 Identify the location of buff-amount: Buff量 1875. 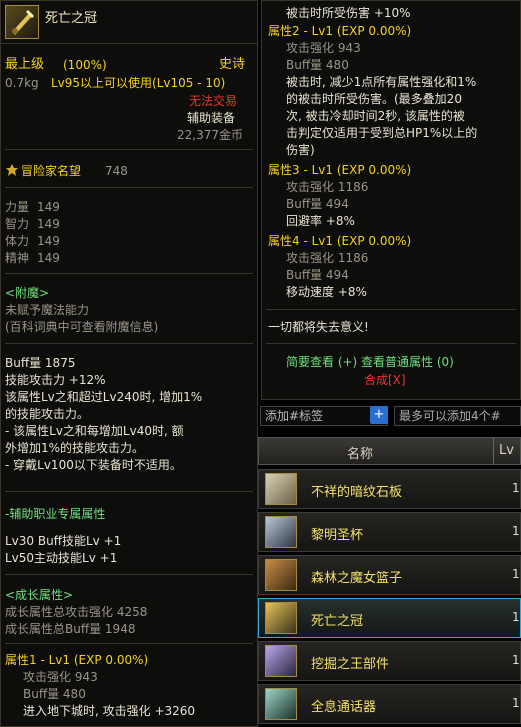
(40, 363).